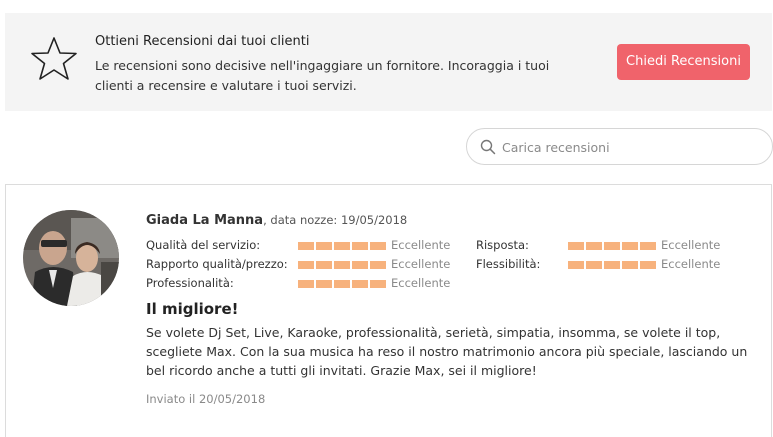 Image resolution: width=773 pixels, height=437 pixels. Describe the element at coordinates (206, 399) in the screenshot. I see `sent-date: Inviato il 20/05/2018` at that location.